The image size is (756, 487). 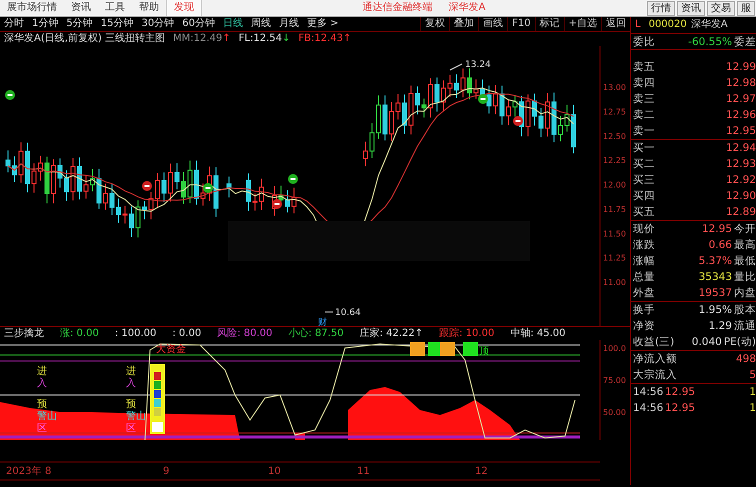 What do you see at coordinates (171, 349) in the screenshot?
I see `big-money-label: 大资金` at bounding box center [171, 349].